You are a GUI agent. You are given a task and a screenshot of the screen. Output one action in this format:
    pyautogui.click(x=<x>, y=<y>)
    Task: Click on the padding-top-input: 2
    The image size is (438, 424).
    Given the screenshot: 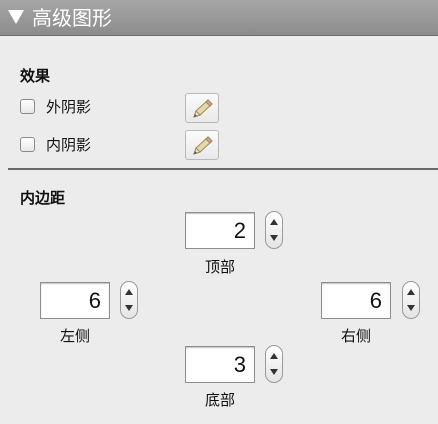 What is the action you would take?
    pyautogui.click(x=220, y=230)
    